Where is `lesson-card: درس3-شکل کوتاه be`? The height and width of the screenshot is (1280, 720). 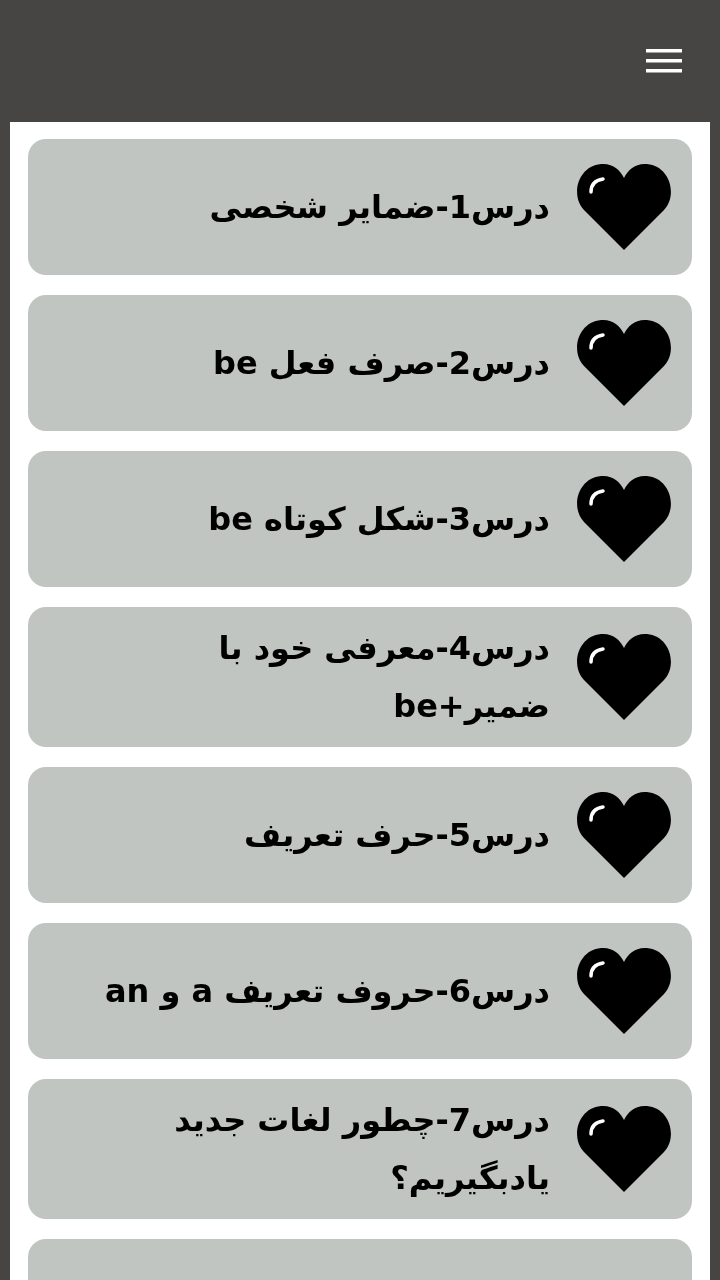
lesson-card: درس3-شکل کوتاه be is located at coordinates (360, 519).